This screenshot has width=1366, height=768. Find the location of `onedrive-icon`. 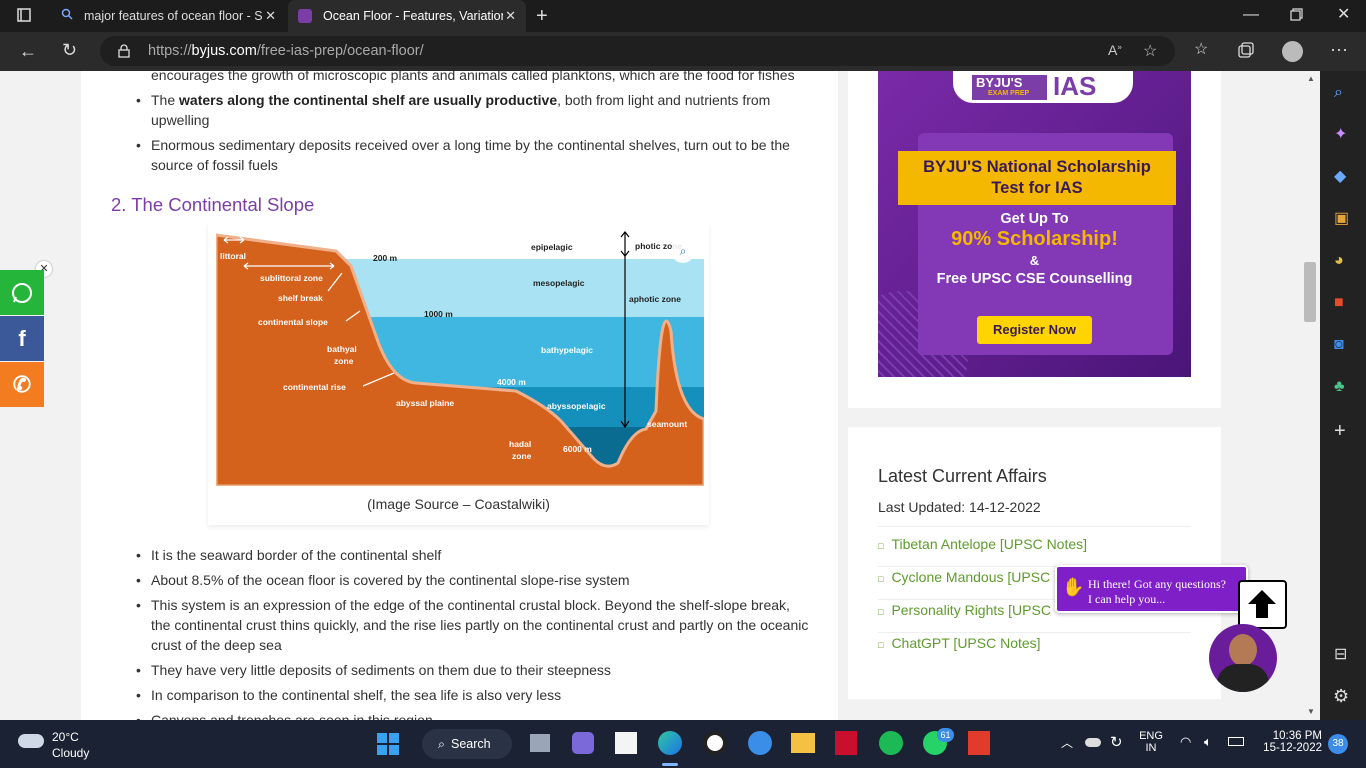

onedrive-icon is located at coordinates (1093, 742).